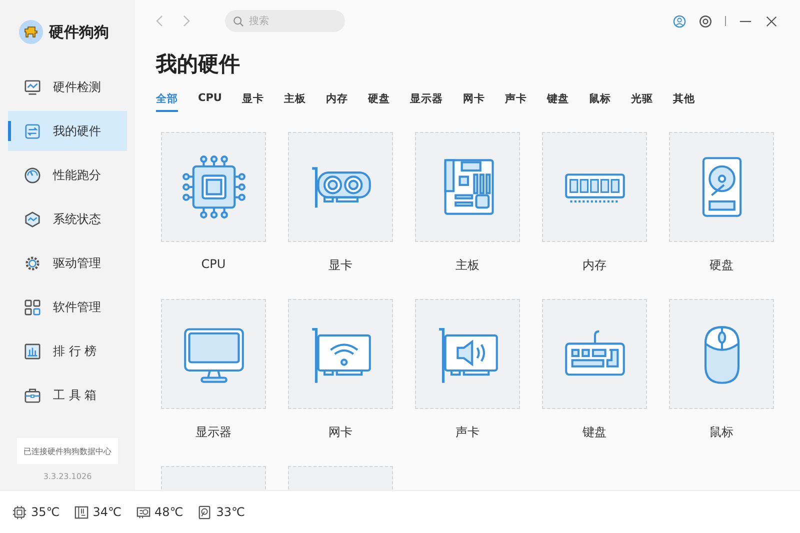  I want to click on sidebar-item: 软件管理, so click(67, 307).